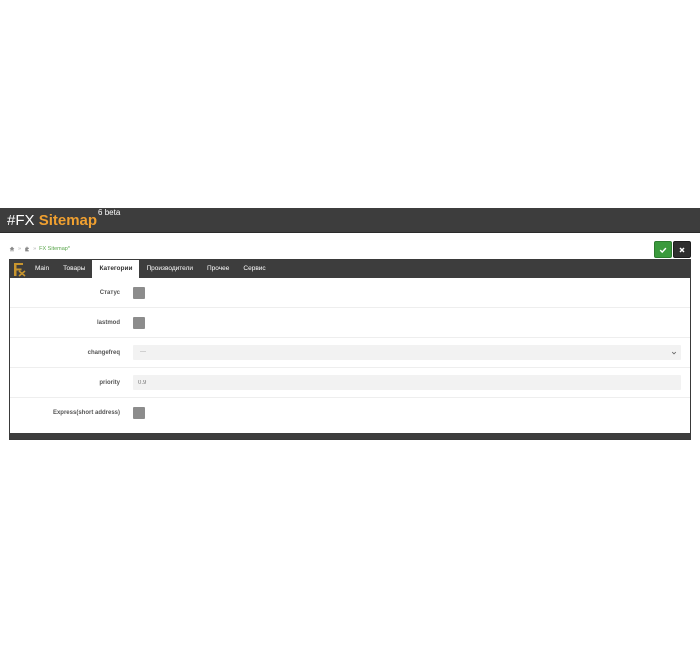 This screenshot has width=700, height=650. Describe the element at coordinates (350, 220) in the screenshot. I see `top-header: #FX Sitemap 6 beta` at that location.